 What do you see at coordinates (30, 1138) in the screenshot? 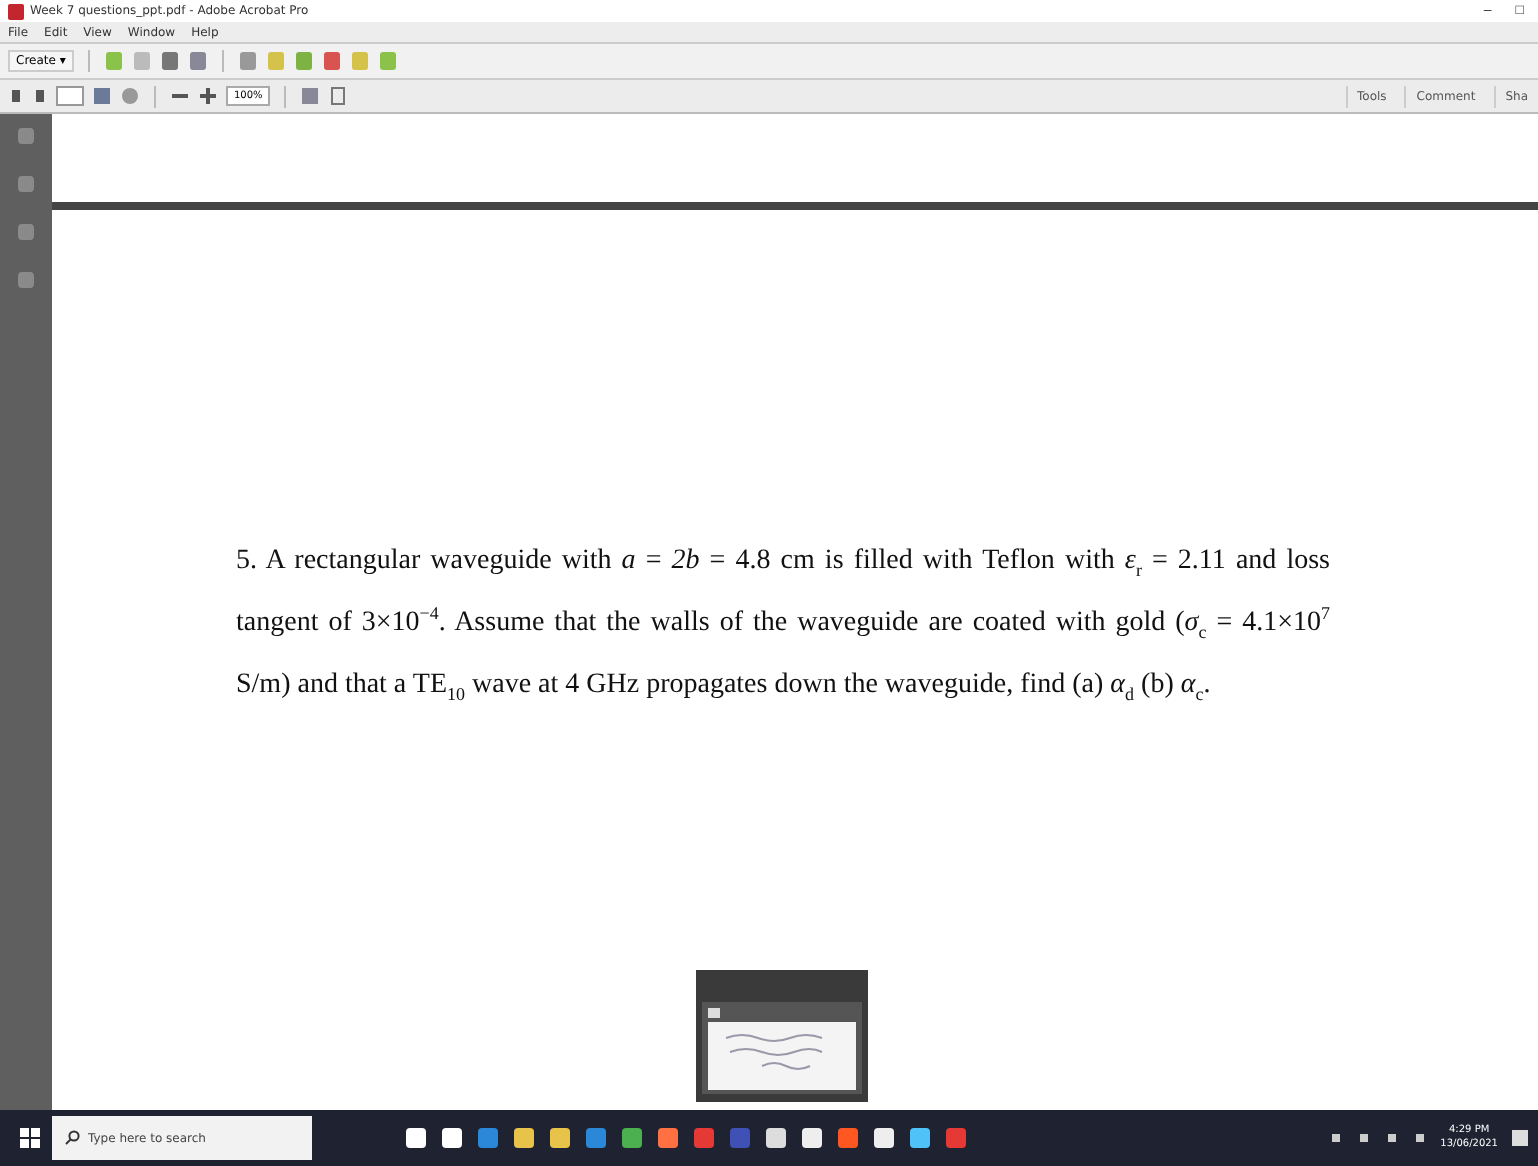
I see `windows-icon` at bounding box center [30, 1138].